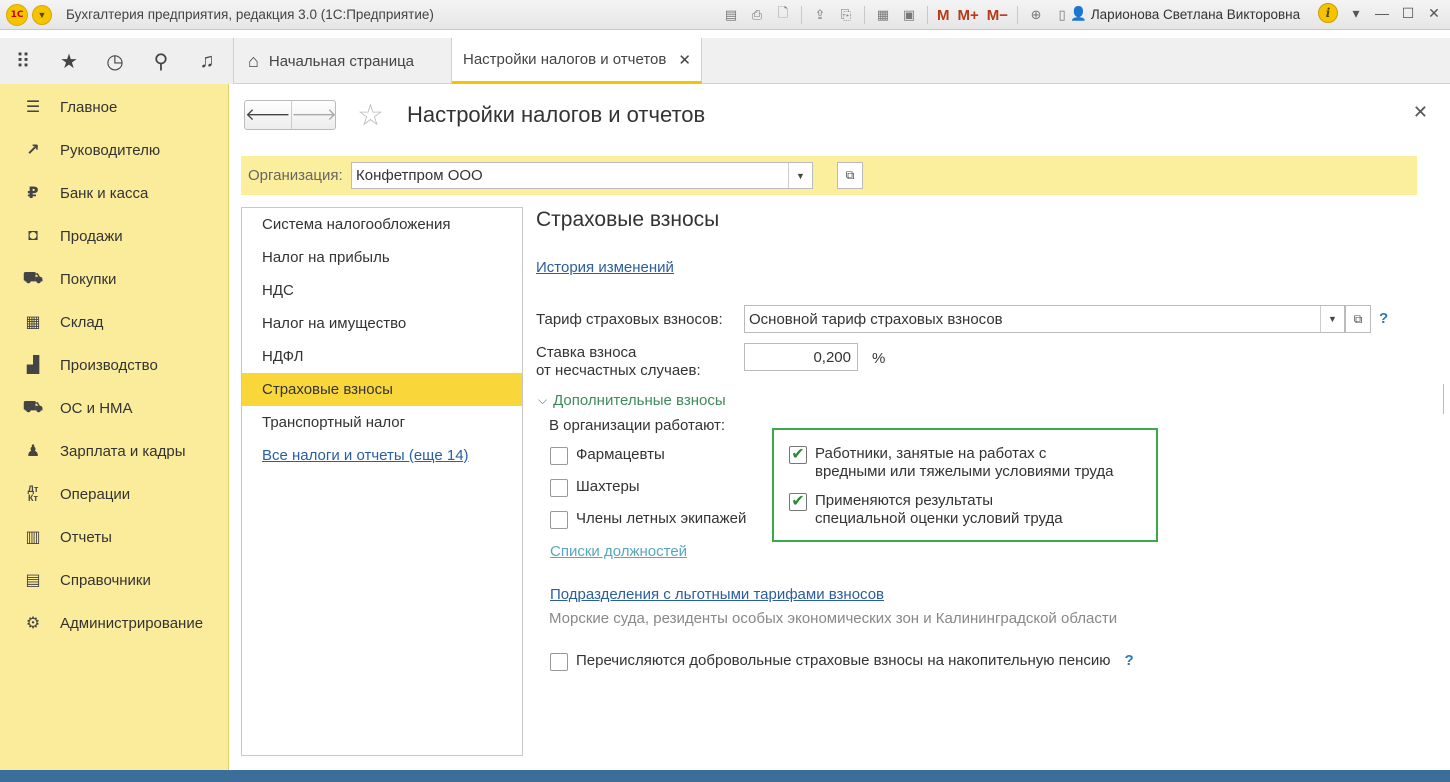 The width and height of the screenshot is (1450, 782). Describe the element at coordinates (382, 224) in the screenshot. I see `list-item-tax-system: Система налогообложения` at that location.